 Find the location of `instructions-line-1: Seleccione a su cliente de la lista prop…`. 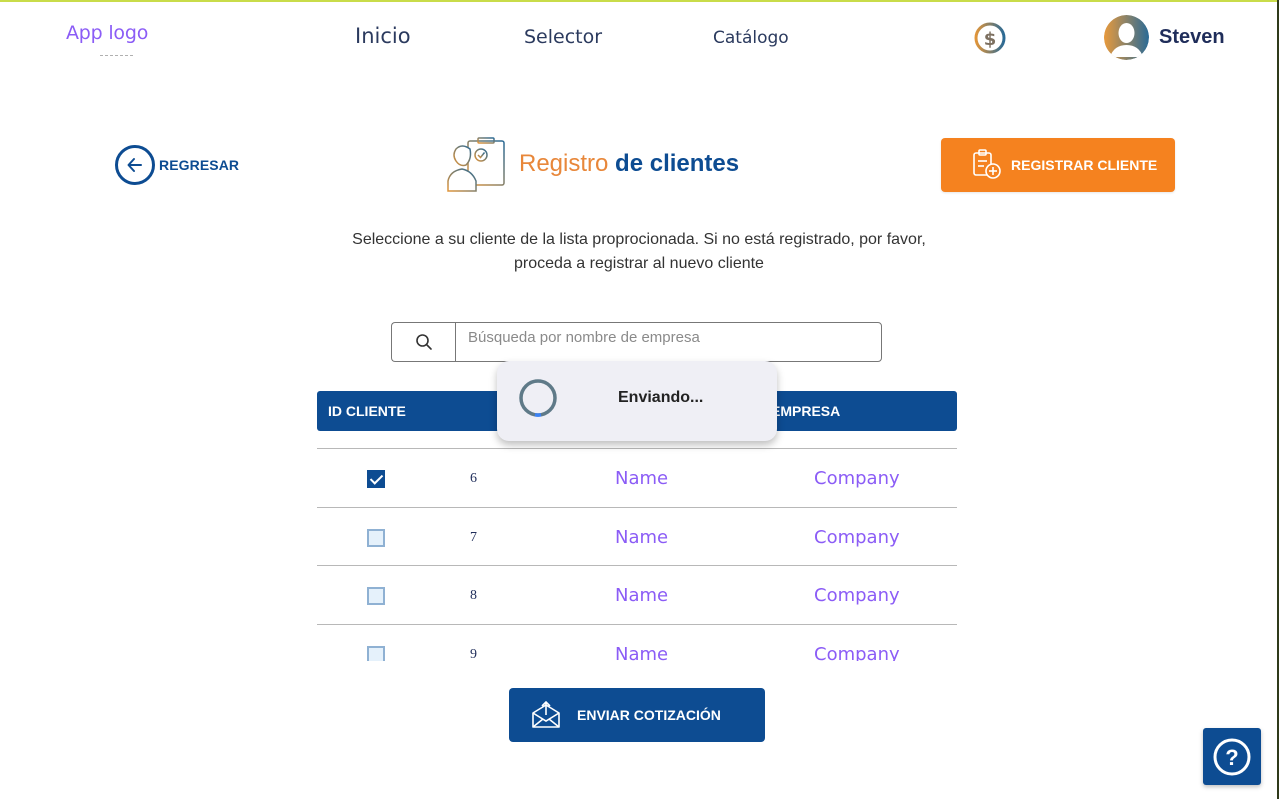

instructions-line-1: Seleccione a su cliente de la lista prop… is located at coordinates (639, 239).